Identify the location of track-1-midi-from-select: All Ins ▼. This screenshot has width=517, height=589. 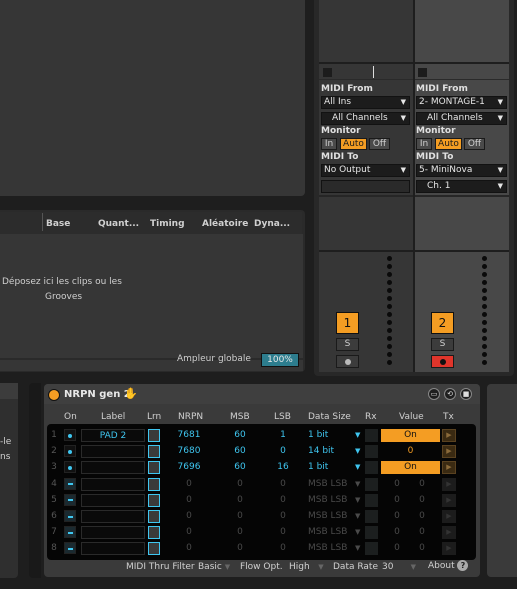
(365, 102).